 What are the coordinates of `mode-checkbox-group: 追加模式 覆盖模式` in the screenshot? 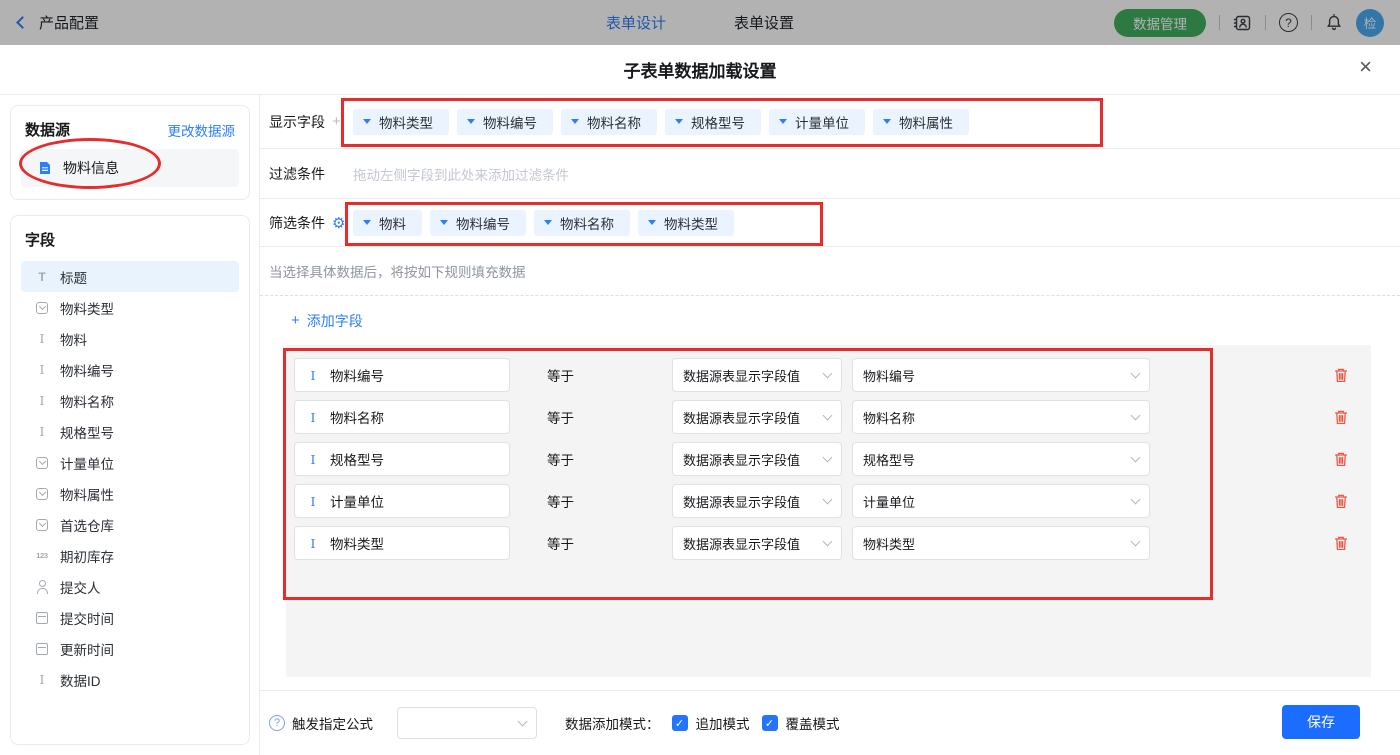 It's located at (750, 723).